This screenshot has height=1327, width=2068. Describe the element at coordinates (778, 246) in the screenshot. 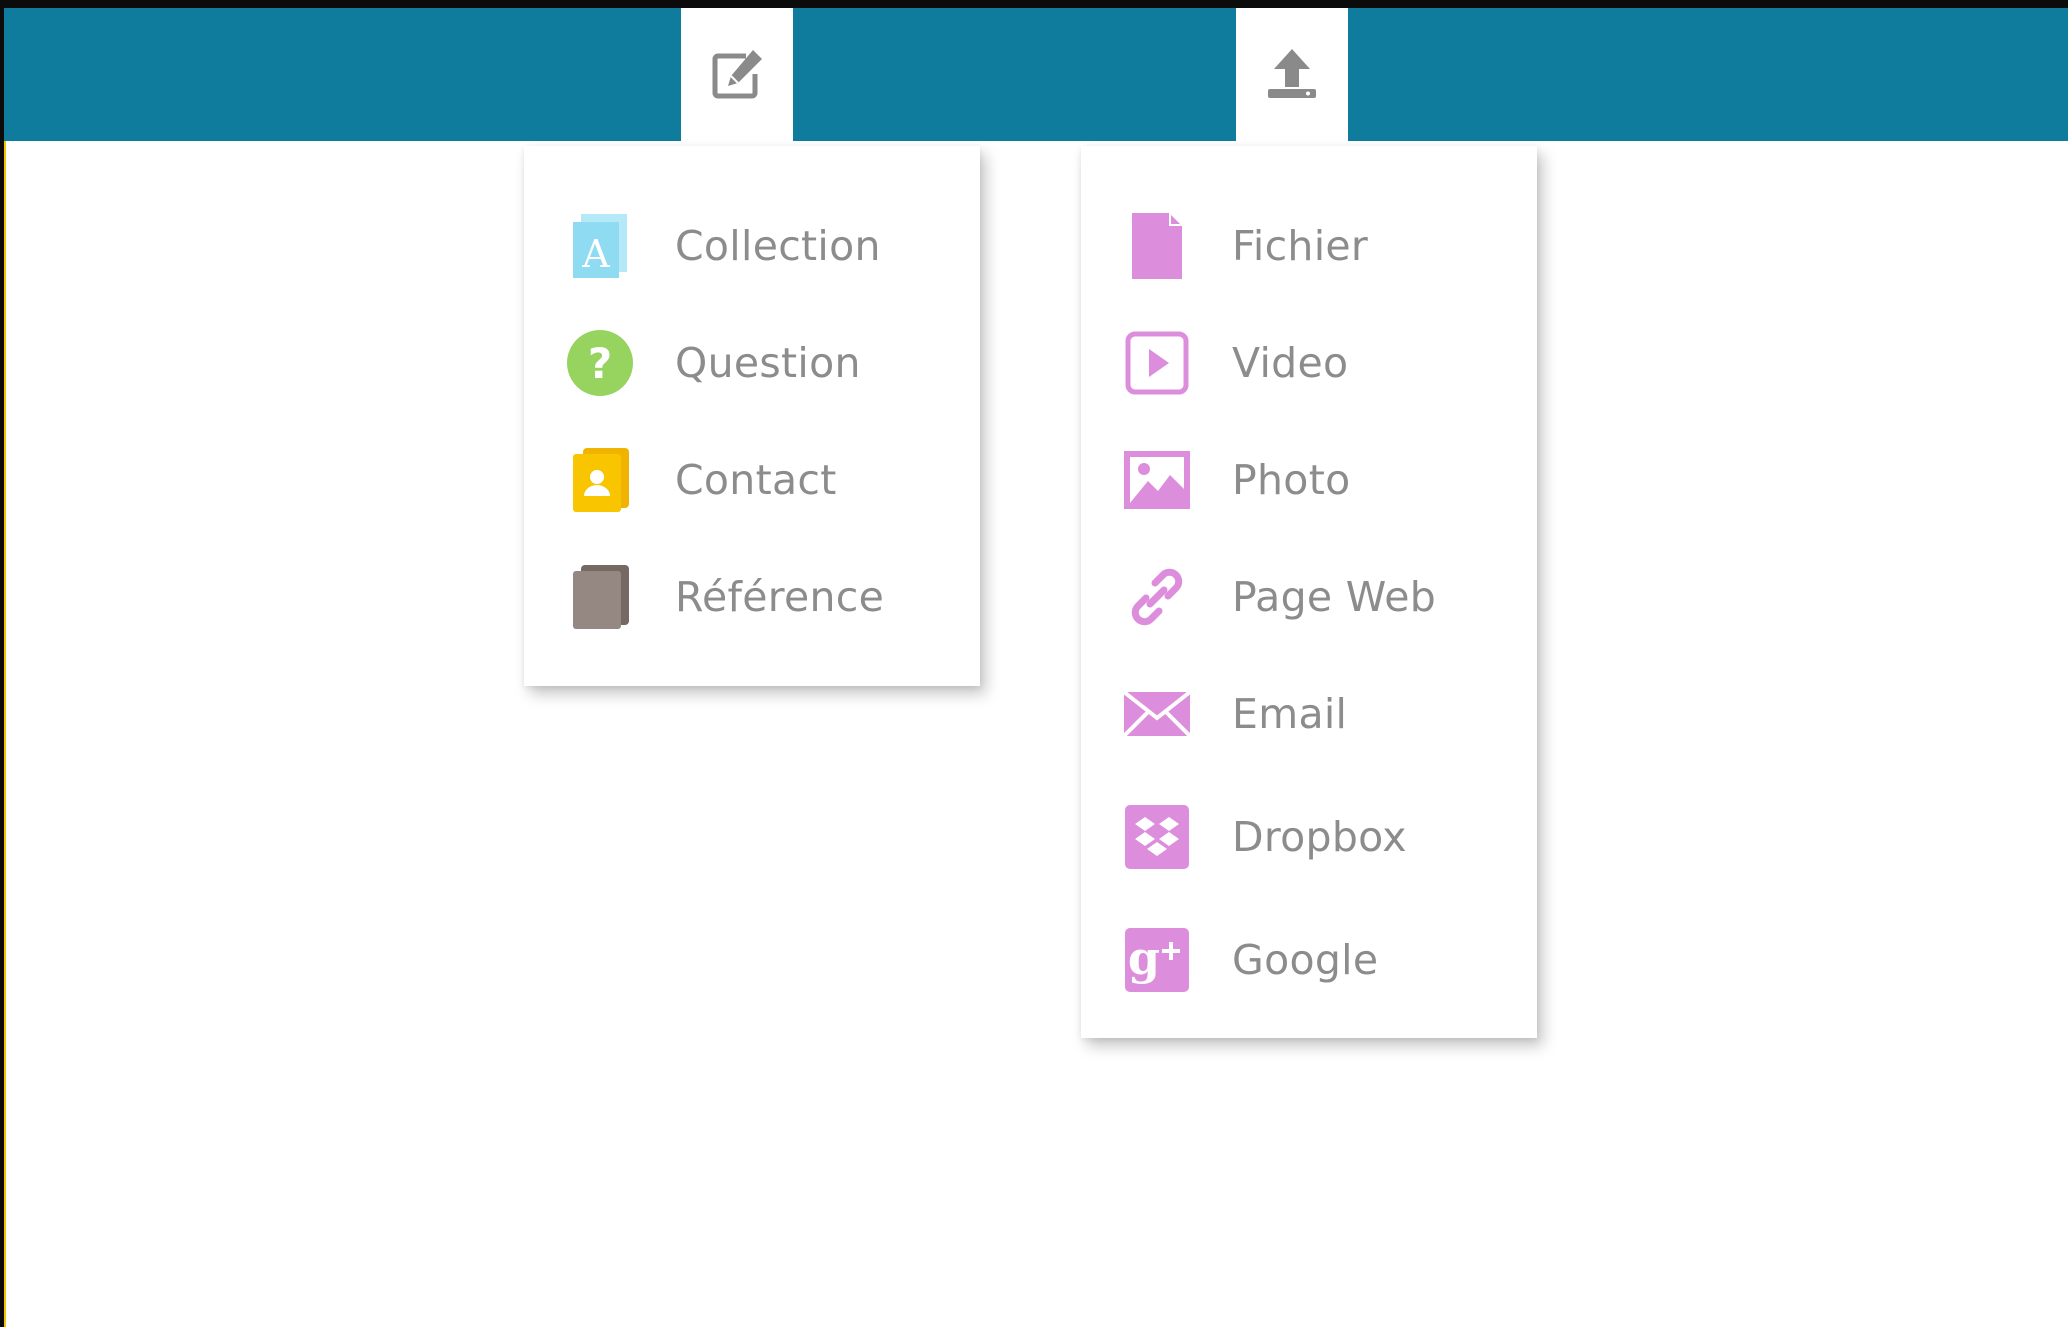

I see `menu-item-label: Collection` at that location.